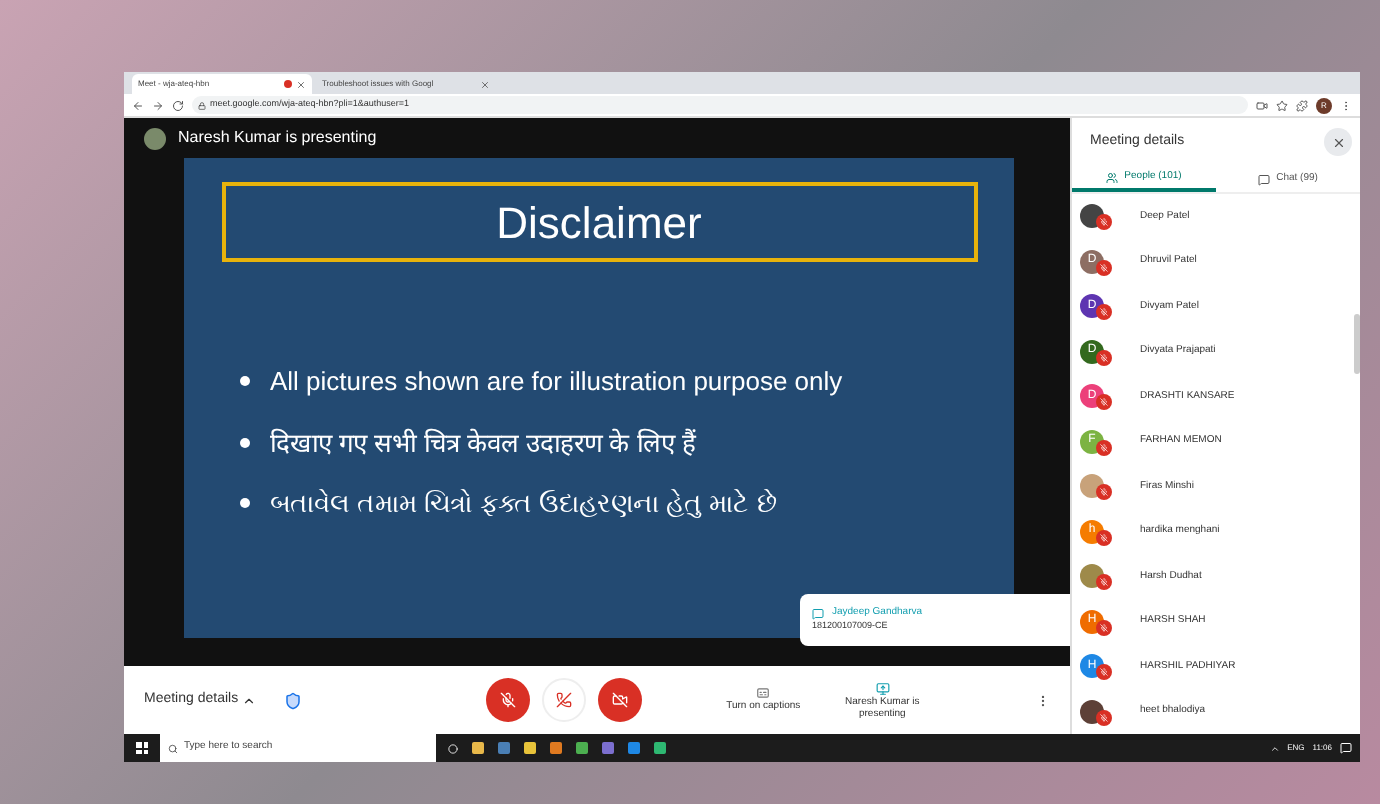 This screenshot has width=1380, height=804. I want to click on notifications-icon, so click(1346, 748).